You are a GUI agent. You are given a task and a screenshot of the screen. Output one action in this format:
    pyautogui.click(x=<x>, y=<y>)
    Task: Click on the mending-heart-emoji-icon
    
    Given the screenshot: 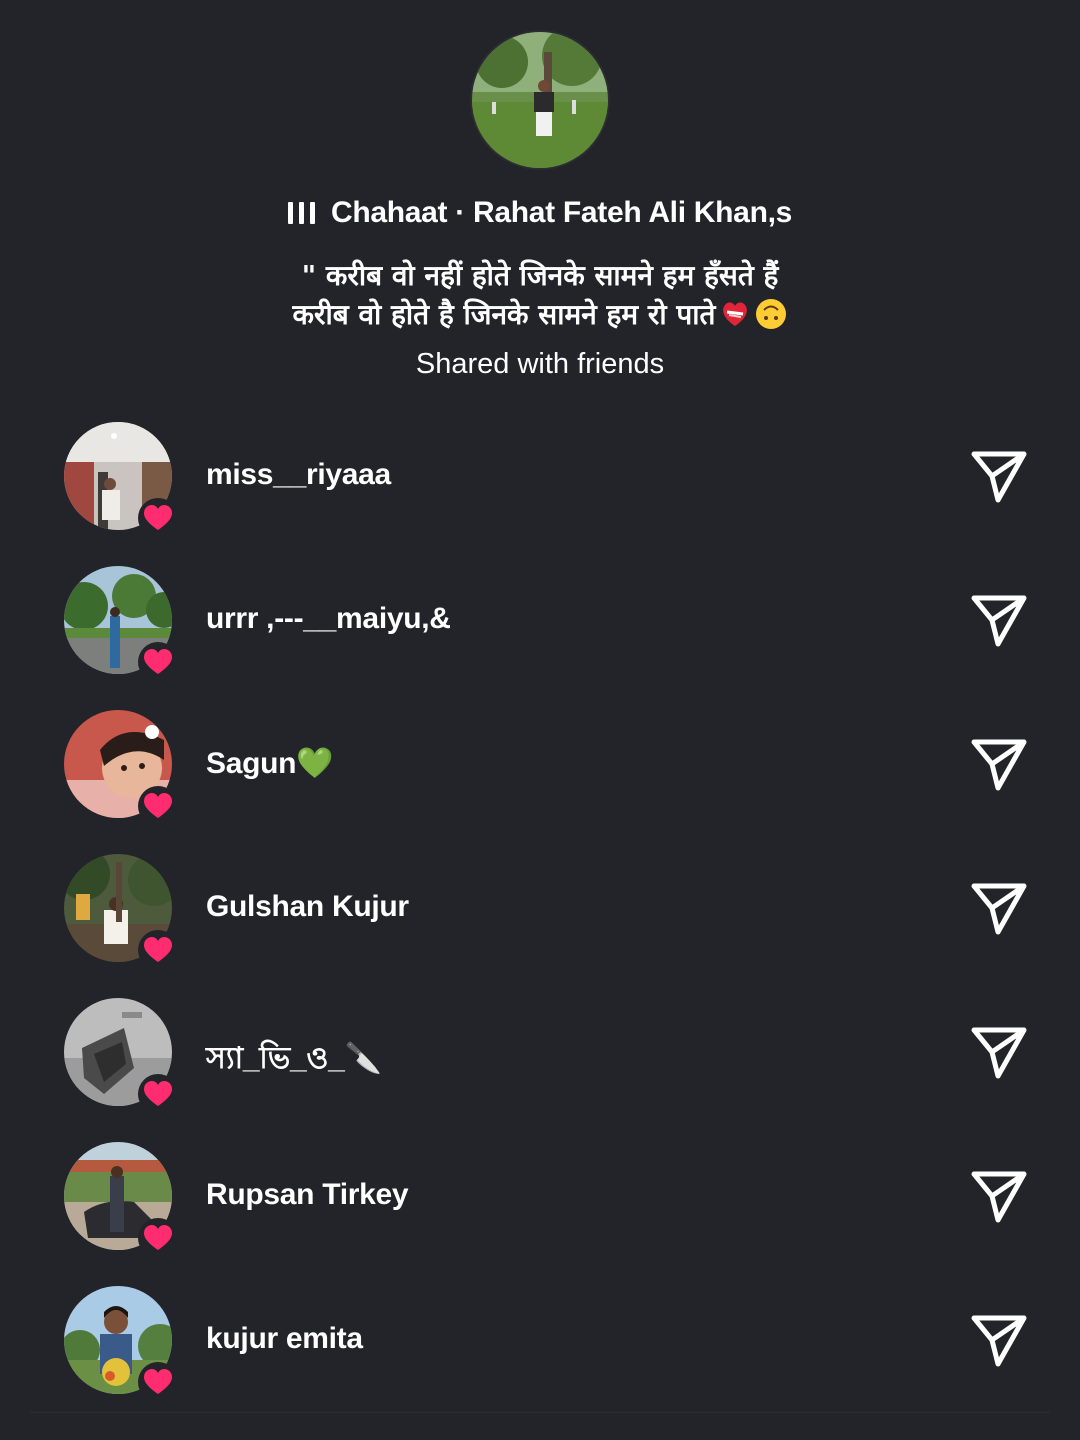 What is the action you would take?
    pyautogui.click(x=735, y=314)
    